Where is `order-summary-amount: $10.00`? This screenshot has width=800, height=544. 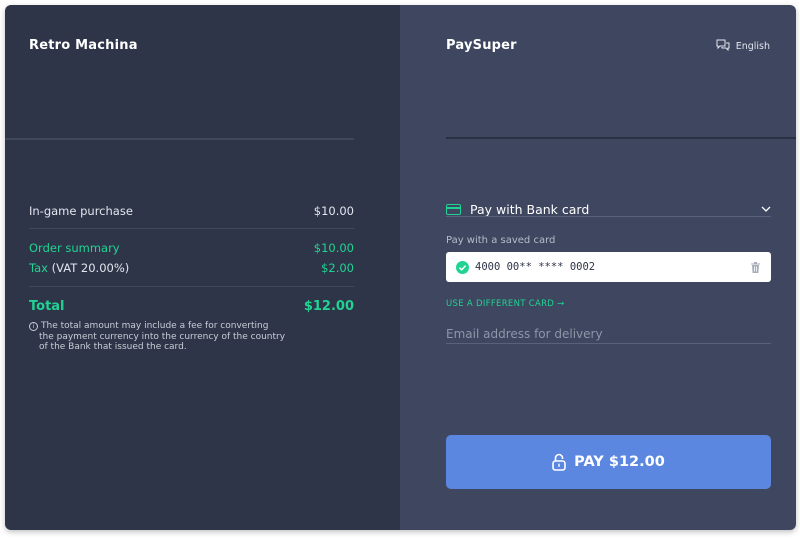 order-summary-amount: $10.00 is located at coordinates (333, 248).